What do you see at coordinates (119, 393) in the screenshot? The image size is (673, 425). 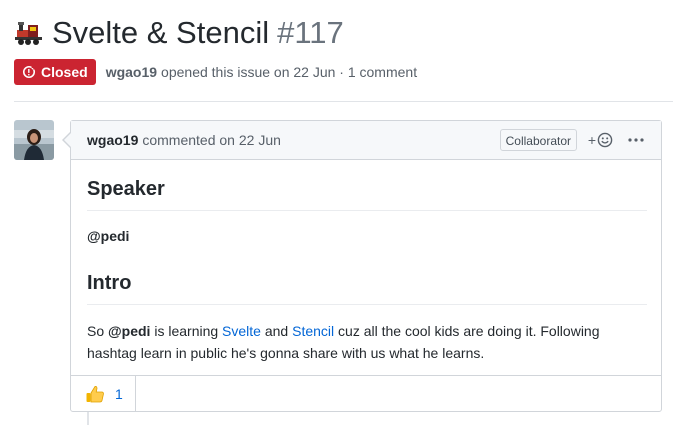 I see `thumbs-up-count: 1` at bounding box center [119, 393].